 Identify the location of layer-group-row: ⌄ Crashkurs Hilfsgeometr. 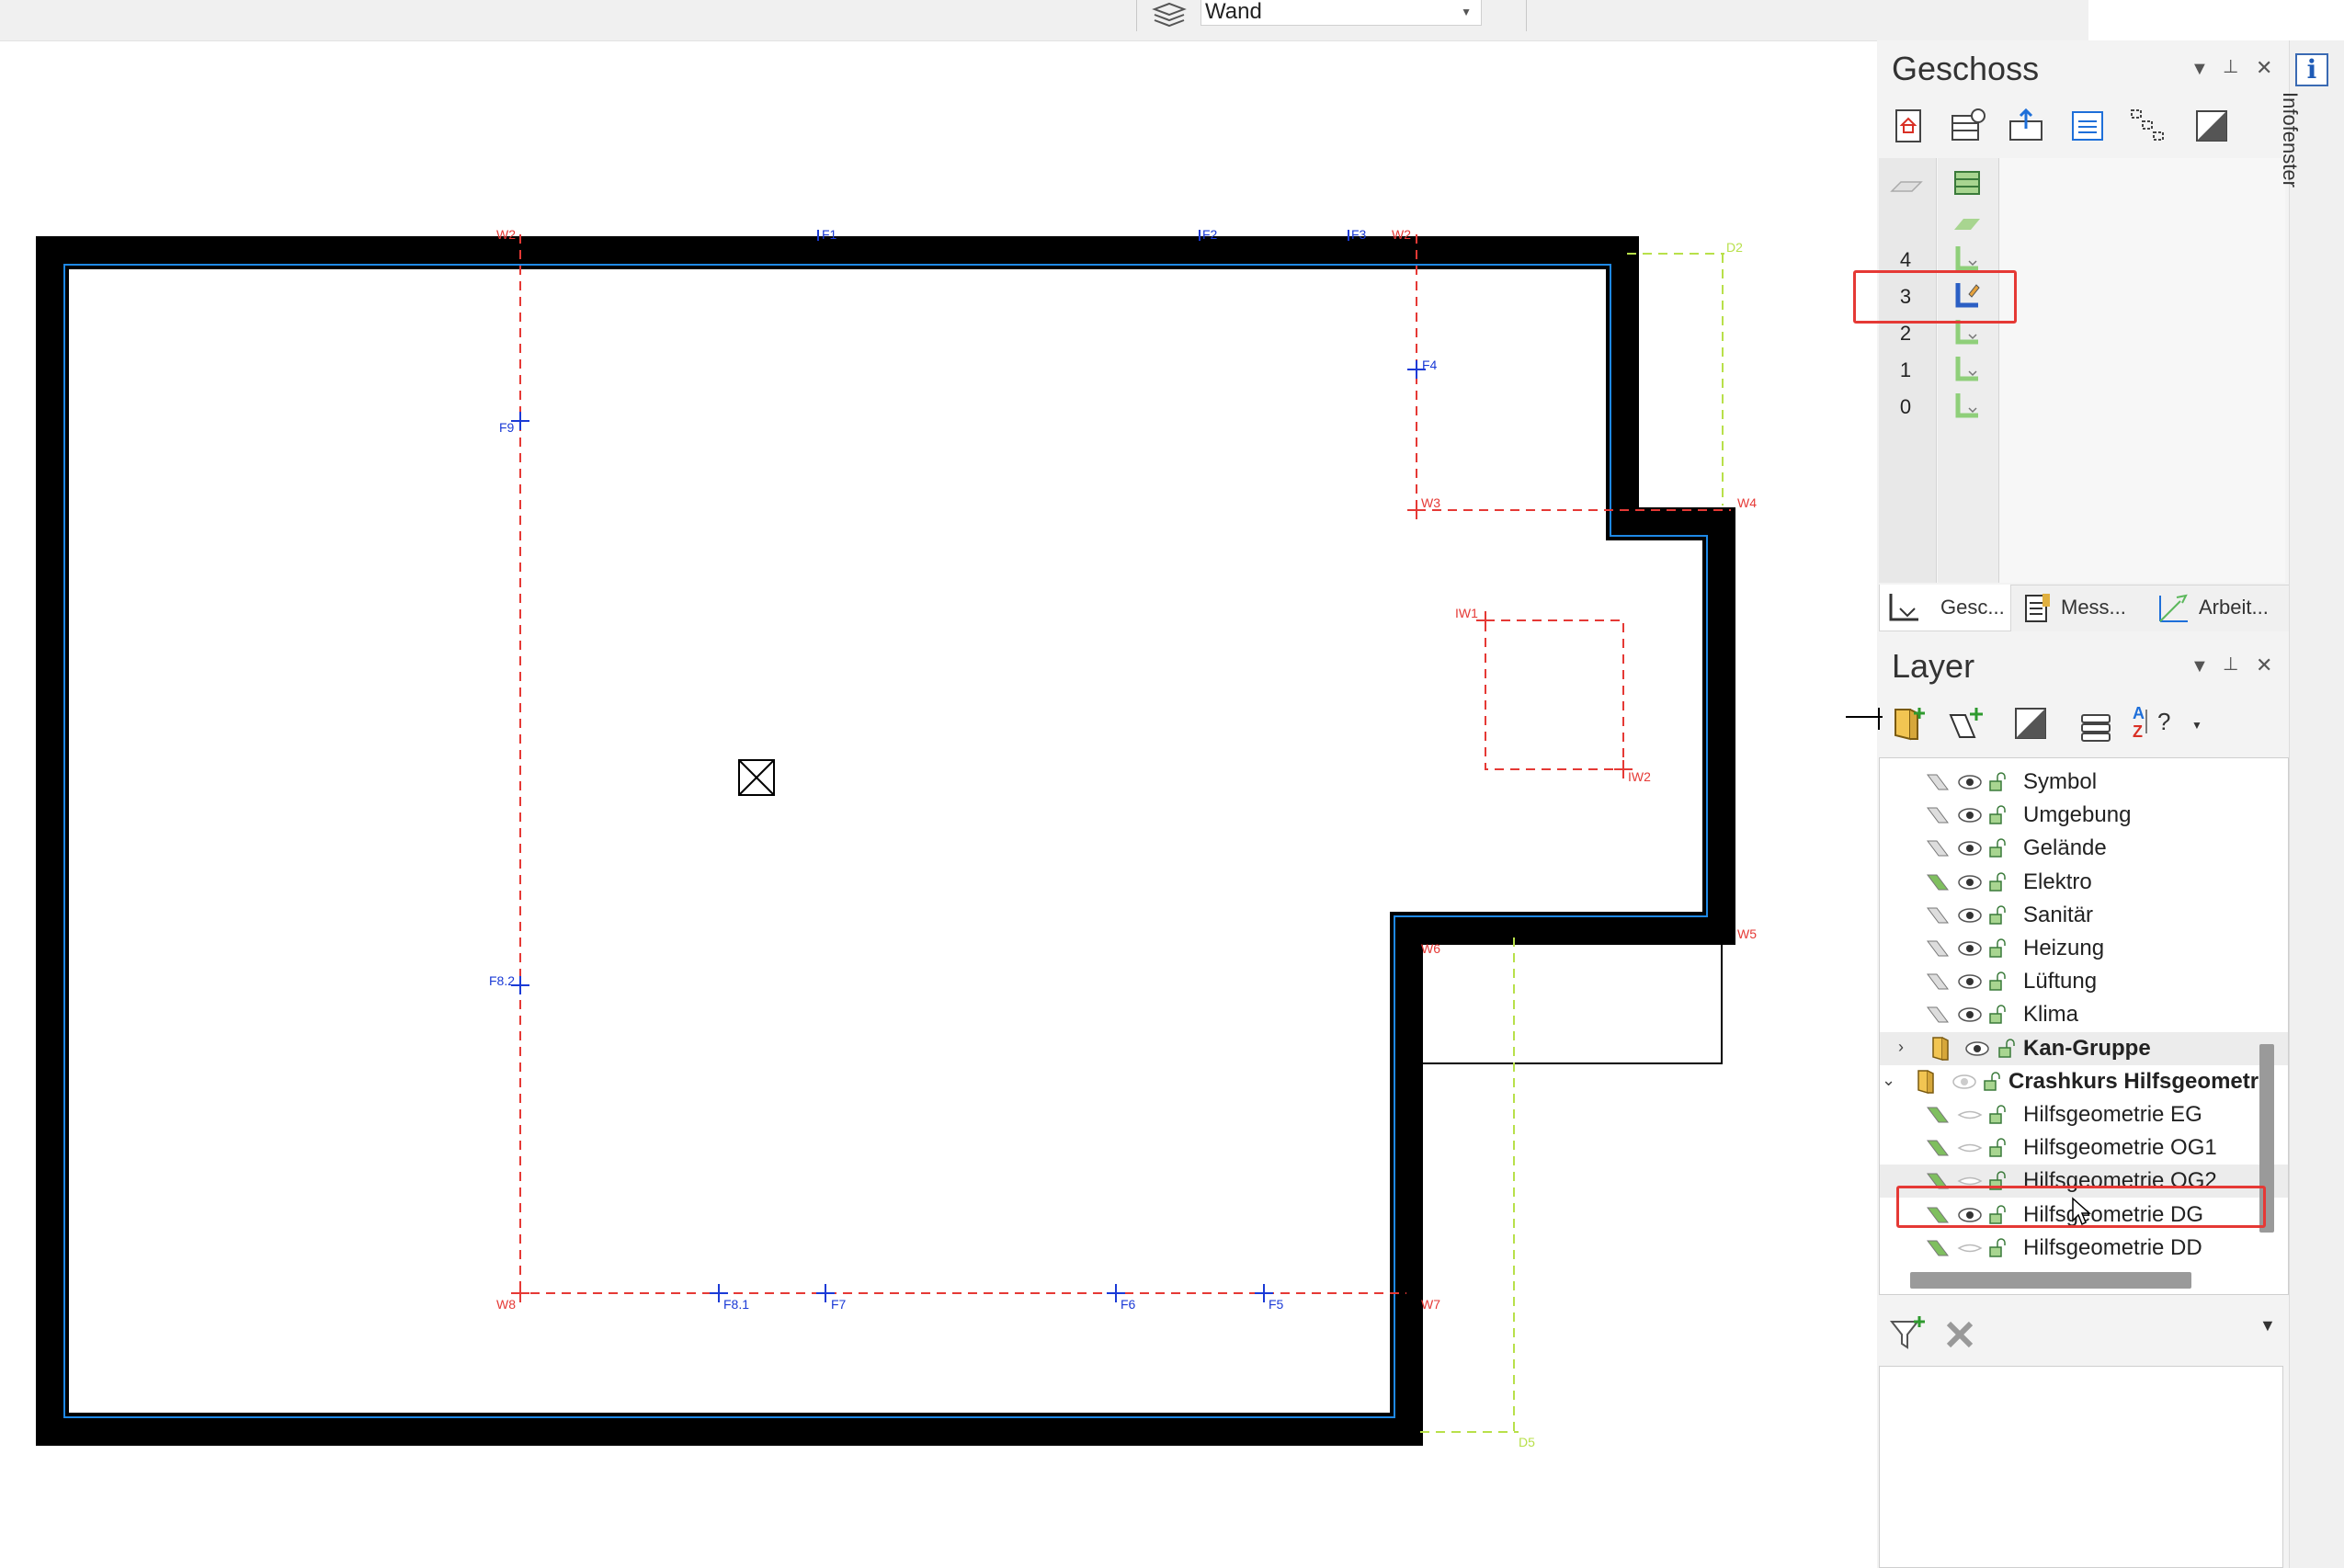
(2084, 1081).